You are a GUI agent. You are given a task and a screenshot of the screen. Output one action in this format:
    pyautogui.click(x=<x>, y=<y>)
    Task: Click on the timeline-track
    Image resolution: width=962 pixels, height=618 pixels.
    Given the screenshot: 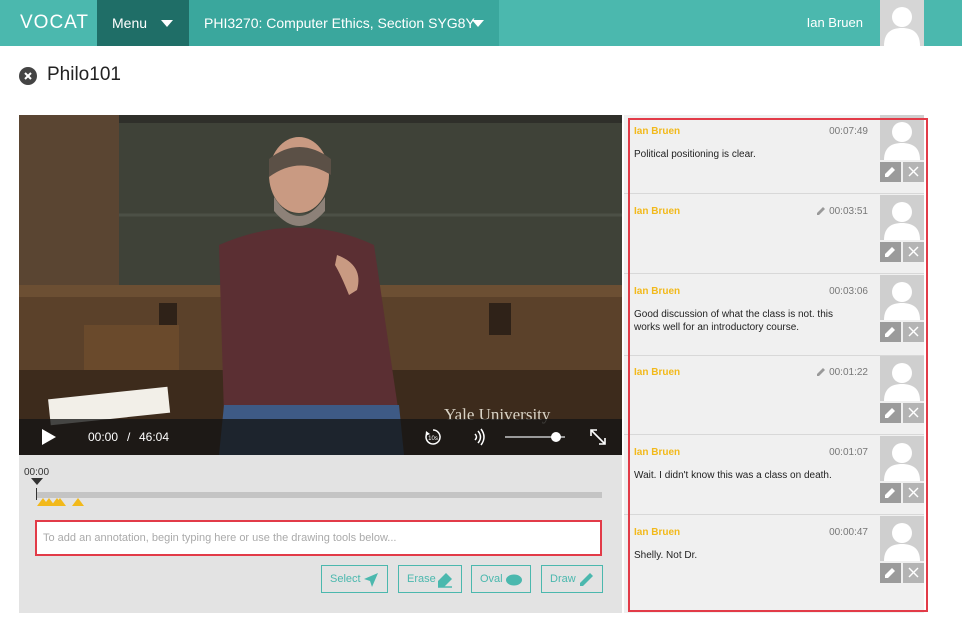 What is the action you would take?
    pyautogui.click(x=319, y=497)
    